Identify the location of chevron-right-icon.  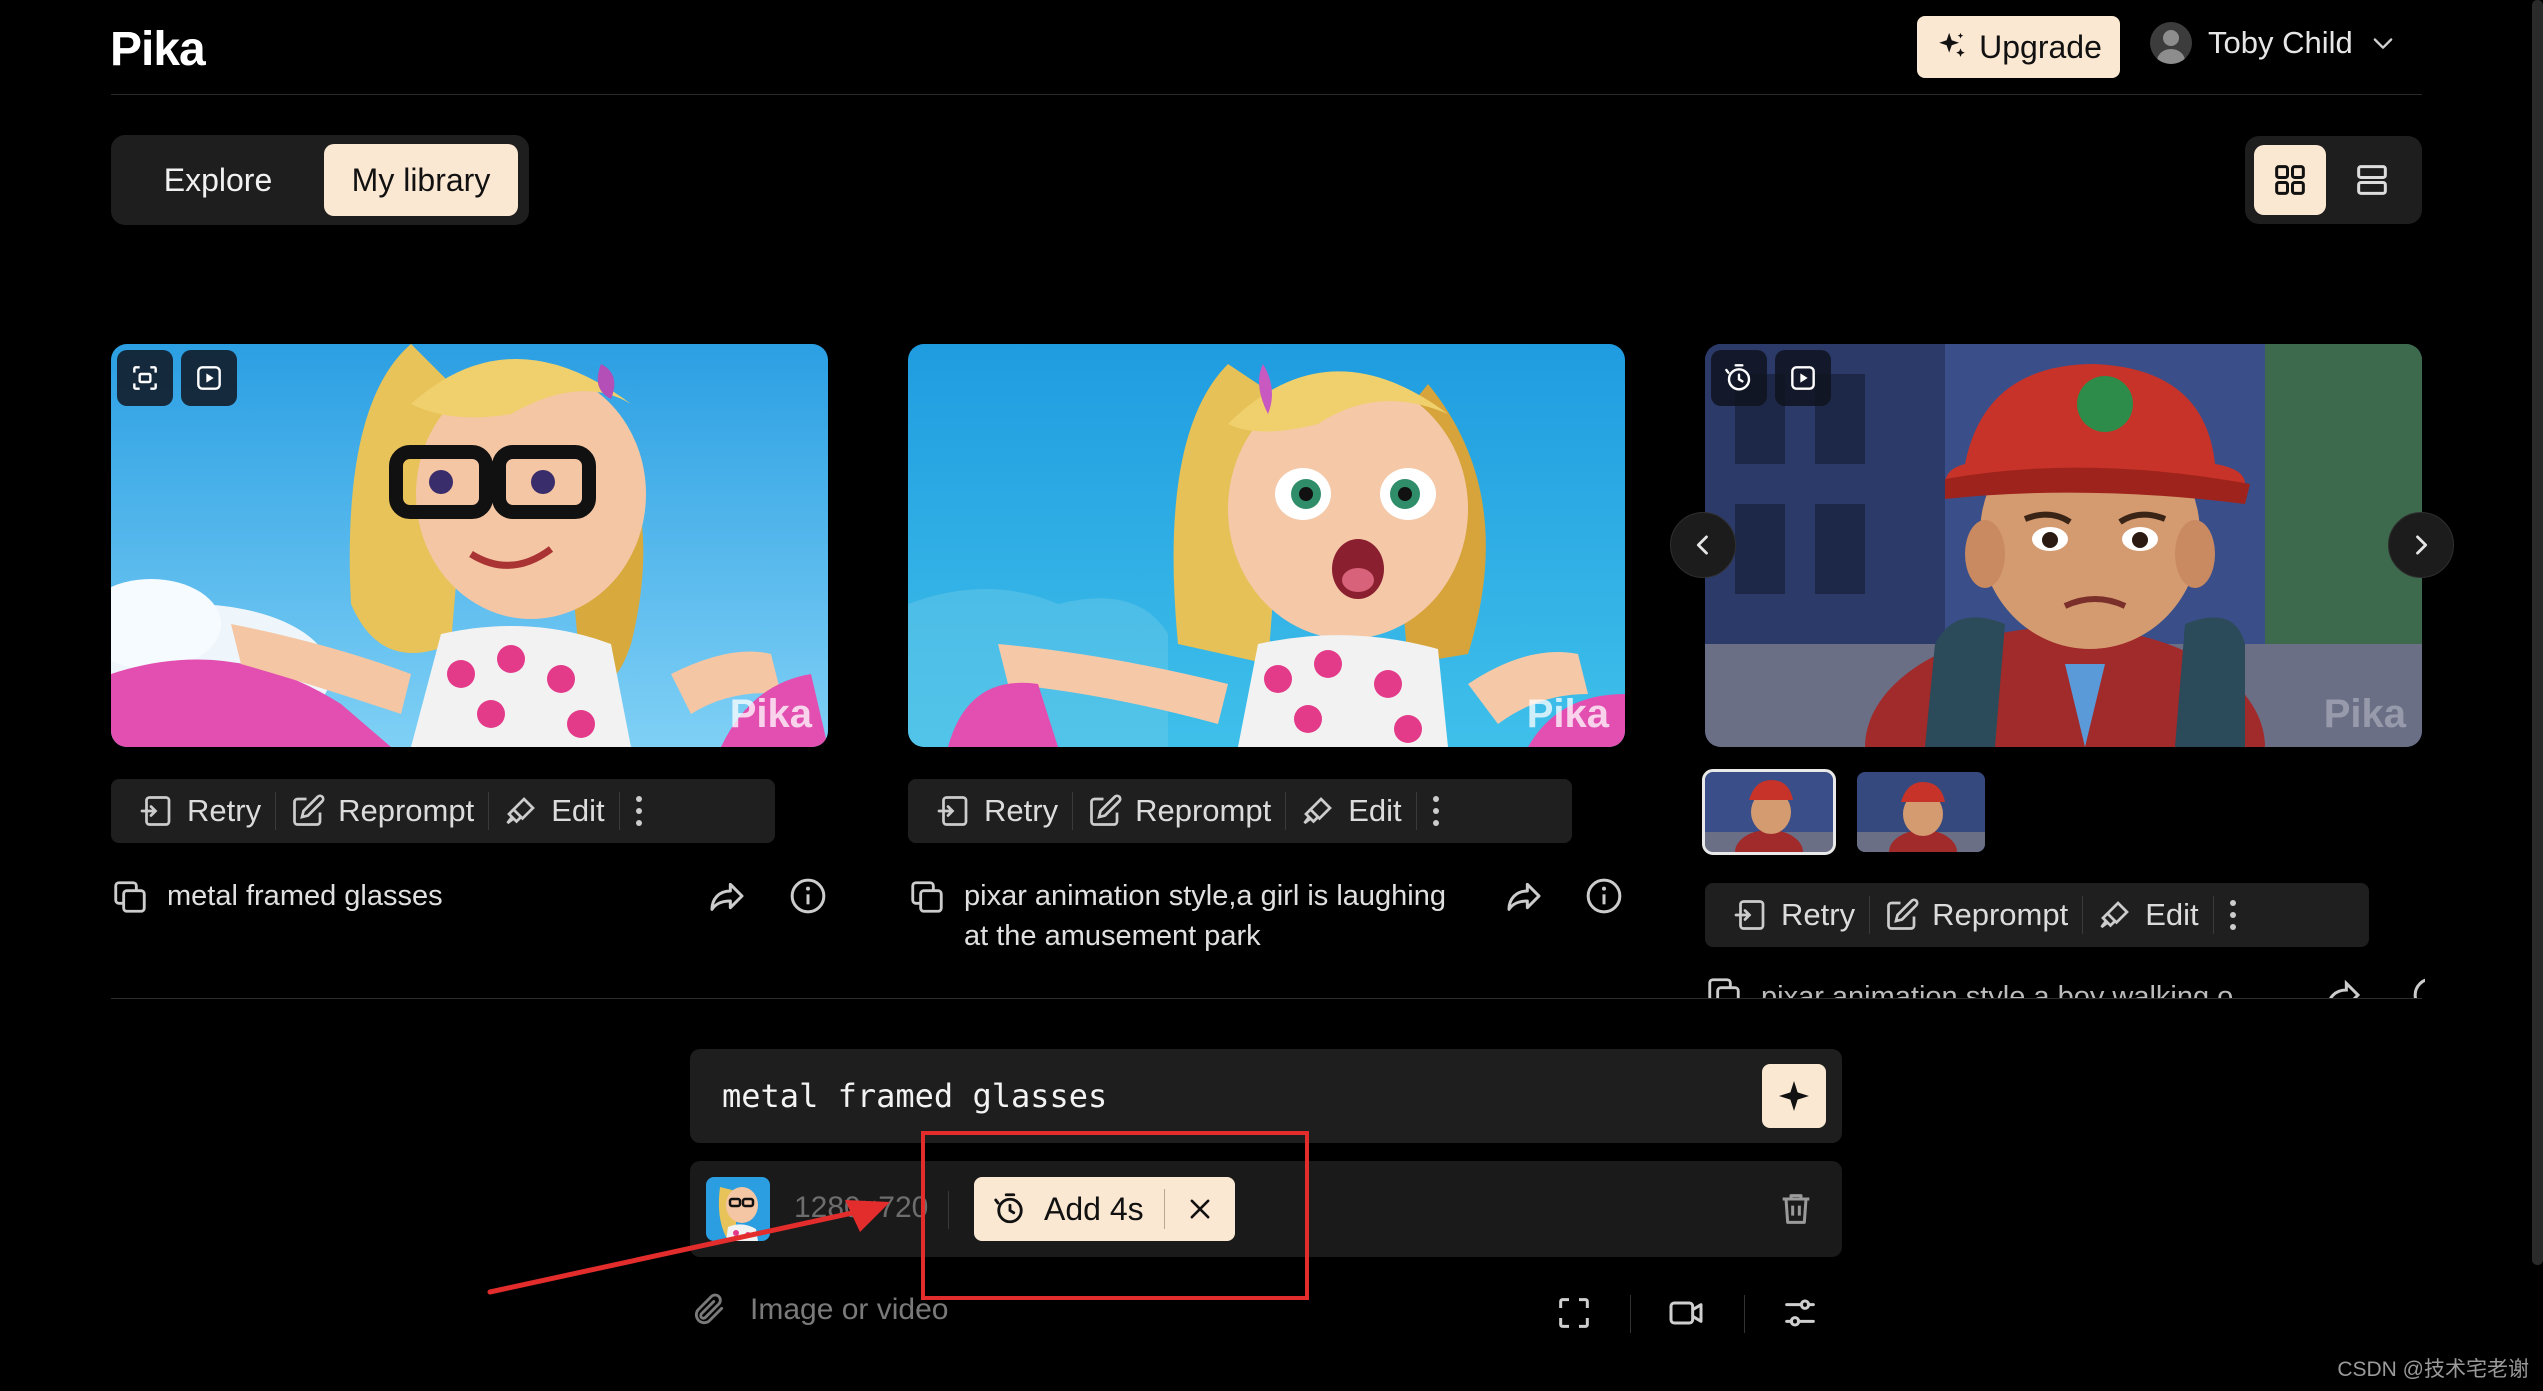
(2422, 545).